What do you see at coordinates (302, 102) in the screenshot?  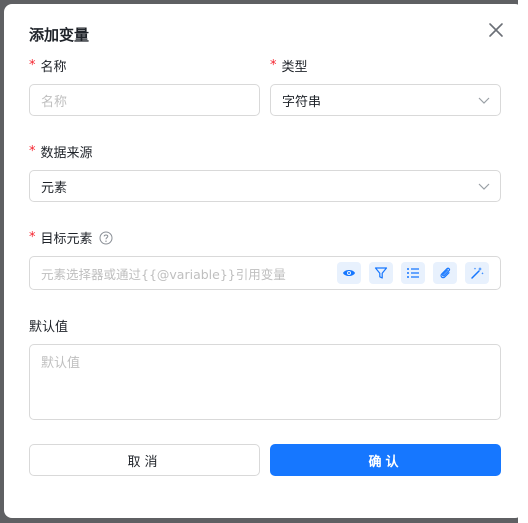 I see `type-select-value: 字符串` at bounding box center [302, 102].